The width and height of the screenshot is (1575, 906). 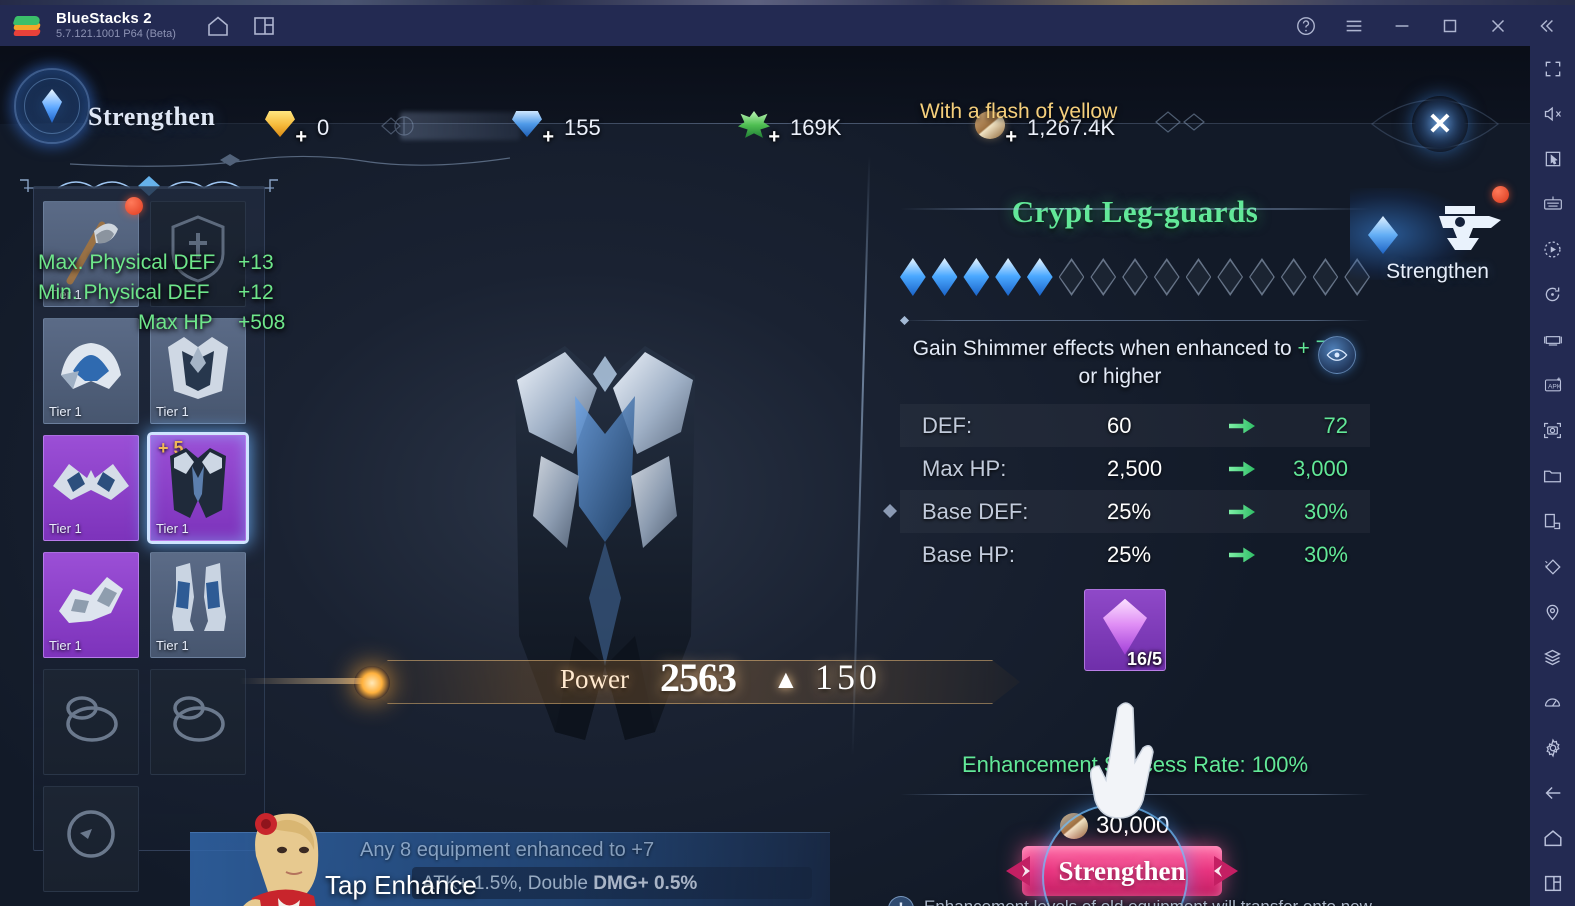 I want to click on currency-gold-gem: + 0, so click(x=297, y=129).